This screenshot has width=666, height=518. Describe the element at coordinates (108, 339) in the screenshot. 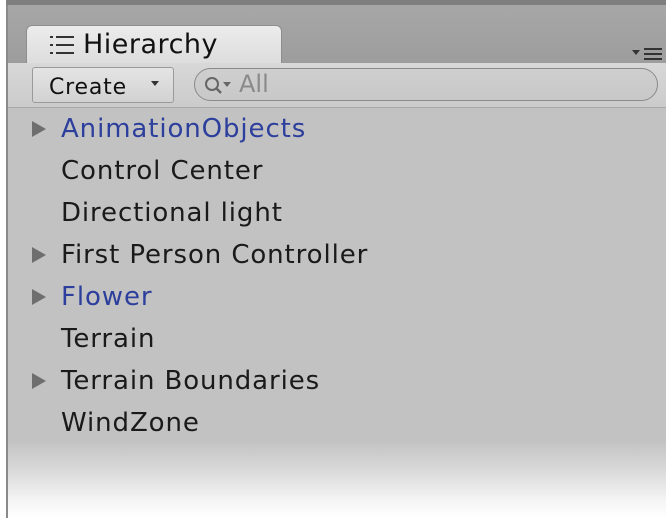

I see `list-item-label: Terrain` at that location.